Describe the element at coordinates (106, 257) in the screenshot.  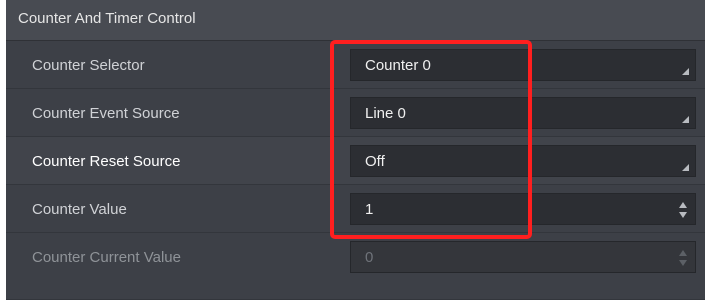
I see `counter-current-value-label: Counter Current Value` at that location.